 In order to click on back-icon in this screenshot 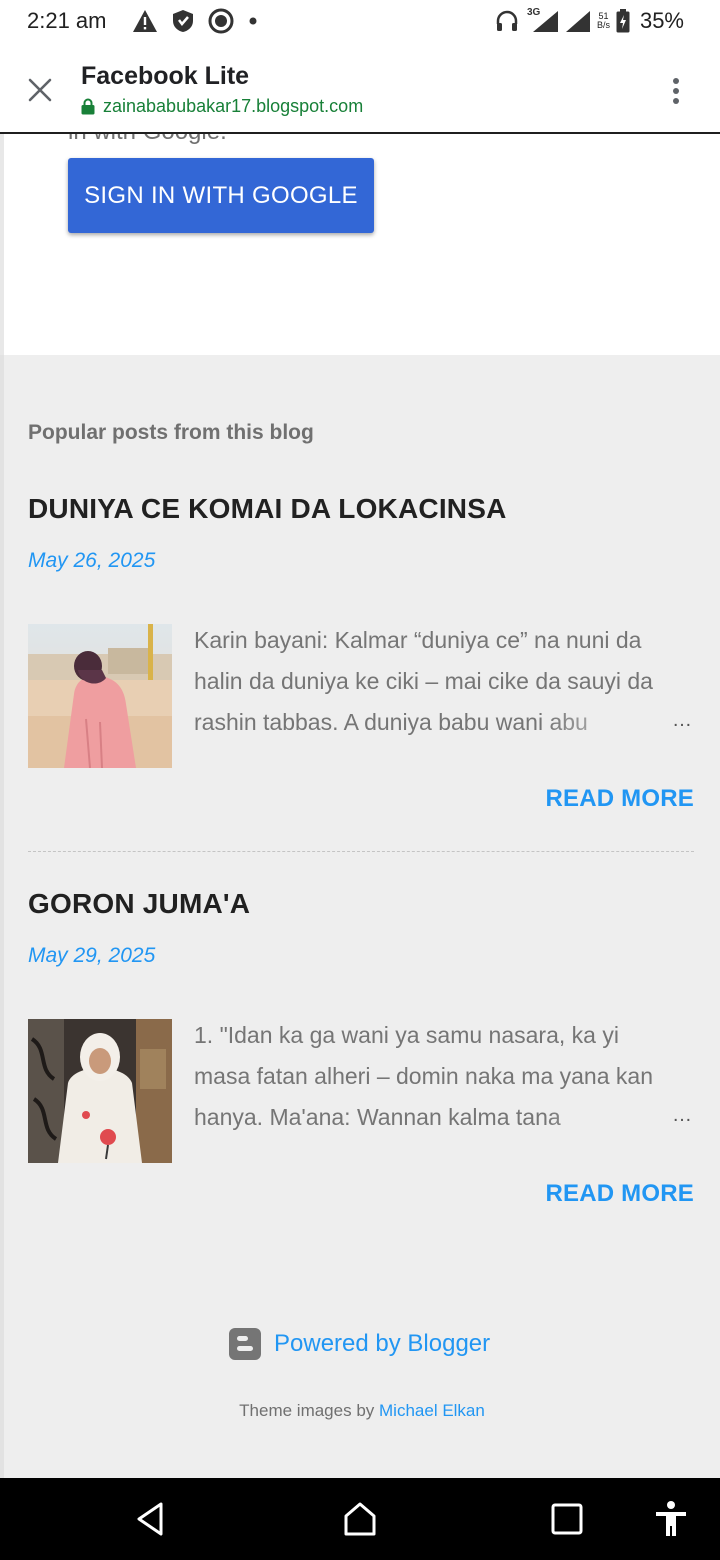, I will do `click(150, 1519)`.